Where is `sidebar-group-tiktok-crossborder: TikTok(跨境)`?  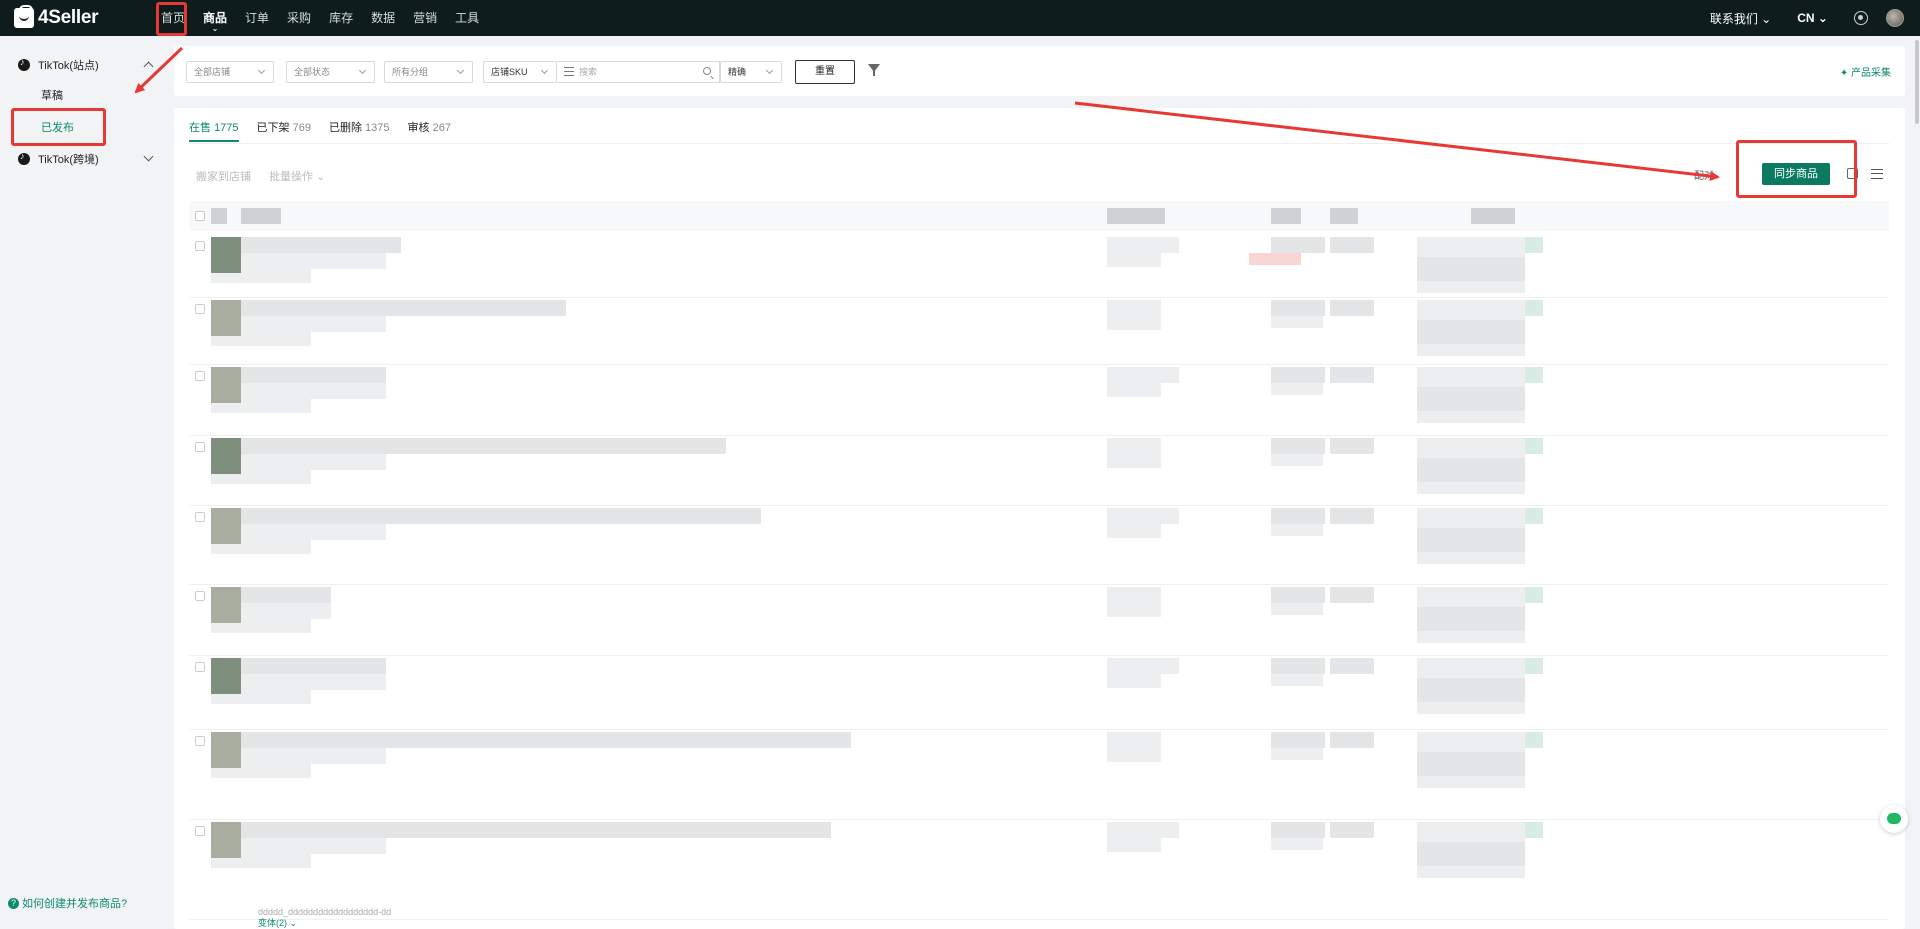
sidebar-group-tiktok-crossborder: TikTok(跨境) is located at coordinates (83, 159).